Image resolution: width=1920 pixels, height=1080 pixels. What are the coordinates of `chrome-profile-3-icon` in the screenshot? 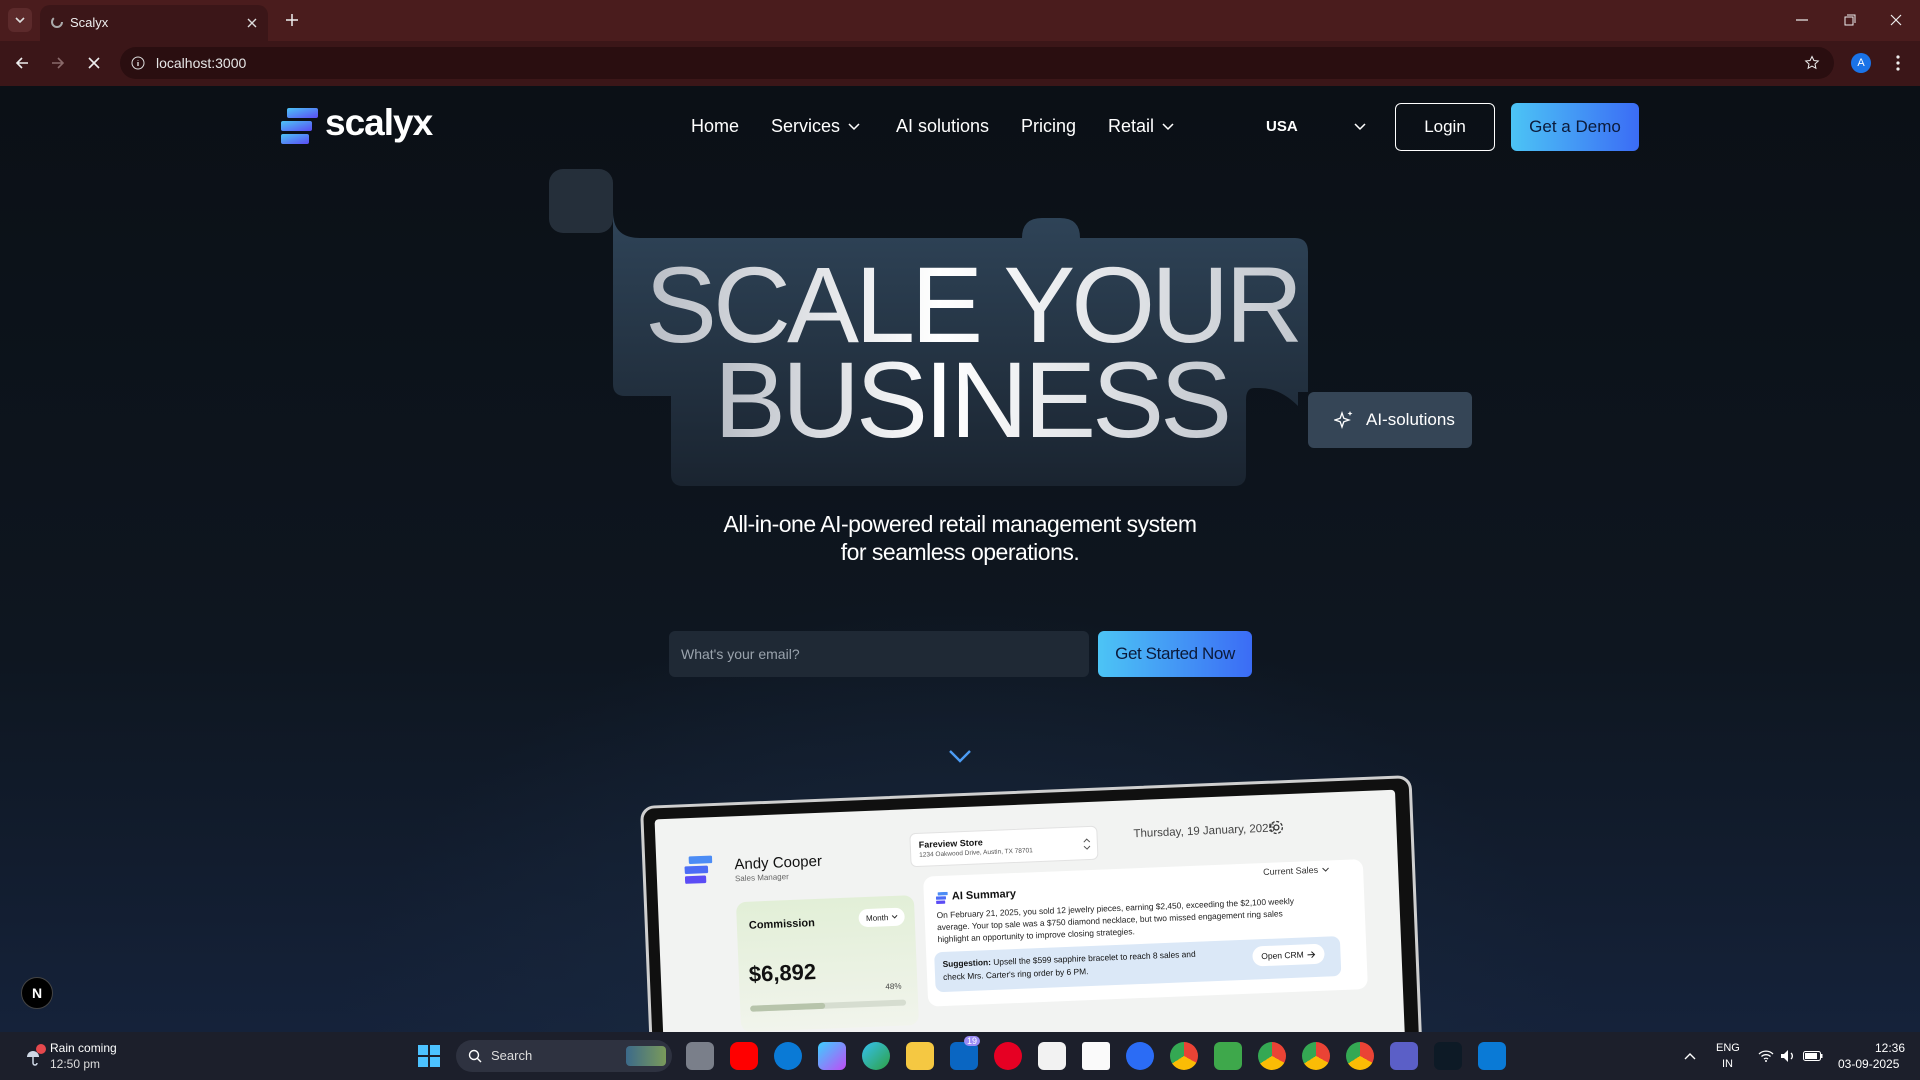 It's located at (1316, 1056).